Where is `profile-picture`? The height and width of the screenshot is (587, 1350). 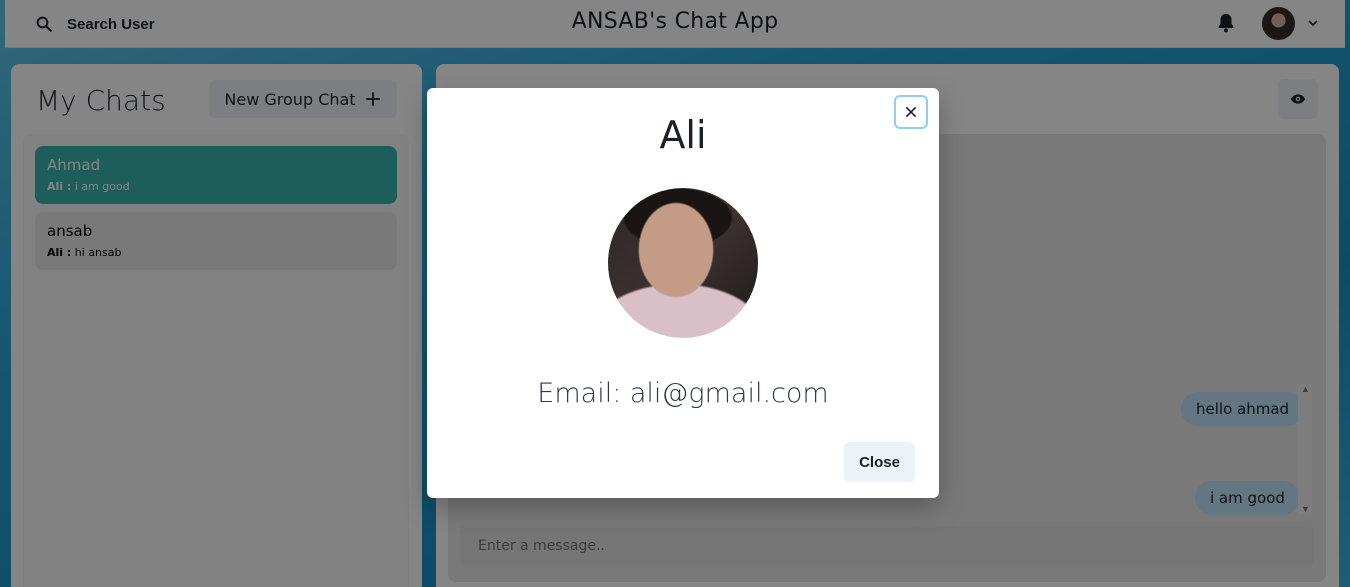 profile-picture is located at coordinates (683, 263).